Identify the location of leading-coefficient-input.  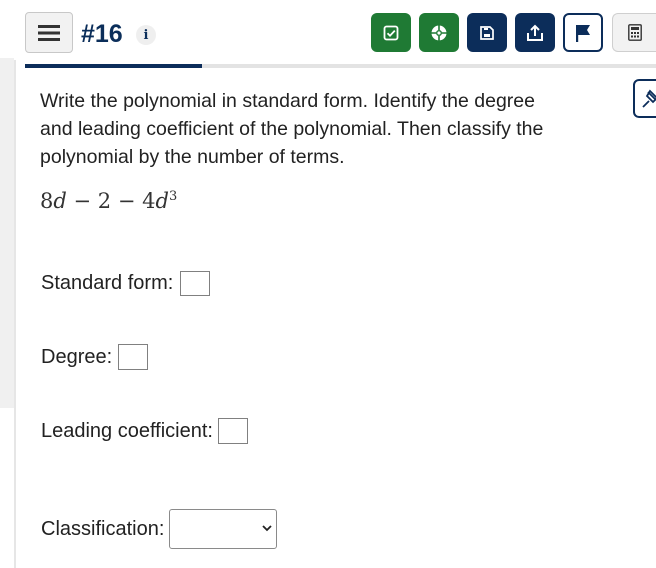
(233, 431).